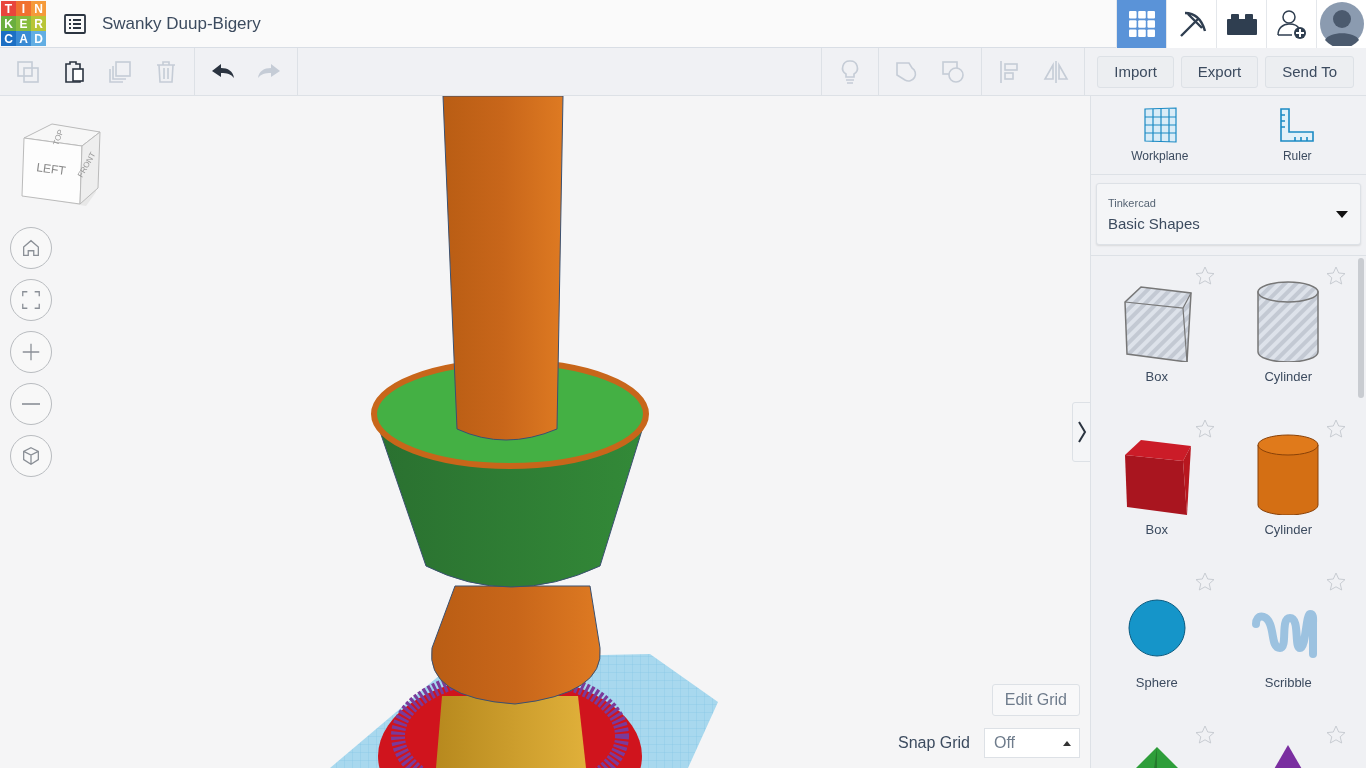 This screenshot has width=1366, height=768. I want to click on avatar-tab, so click(1341, 24).